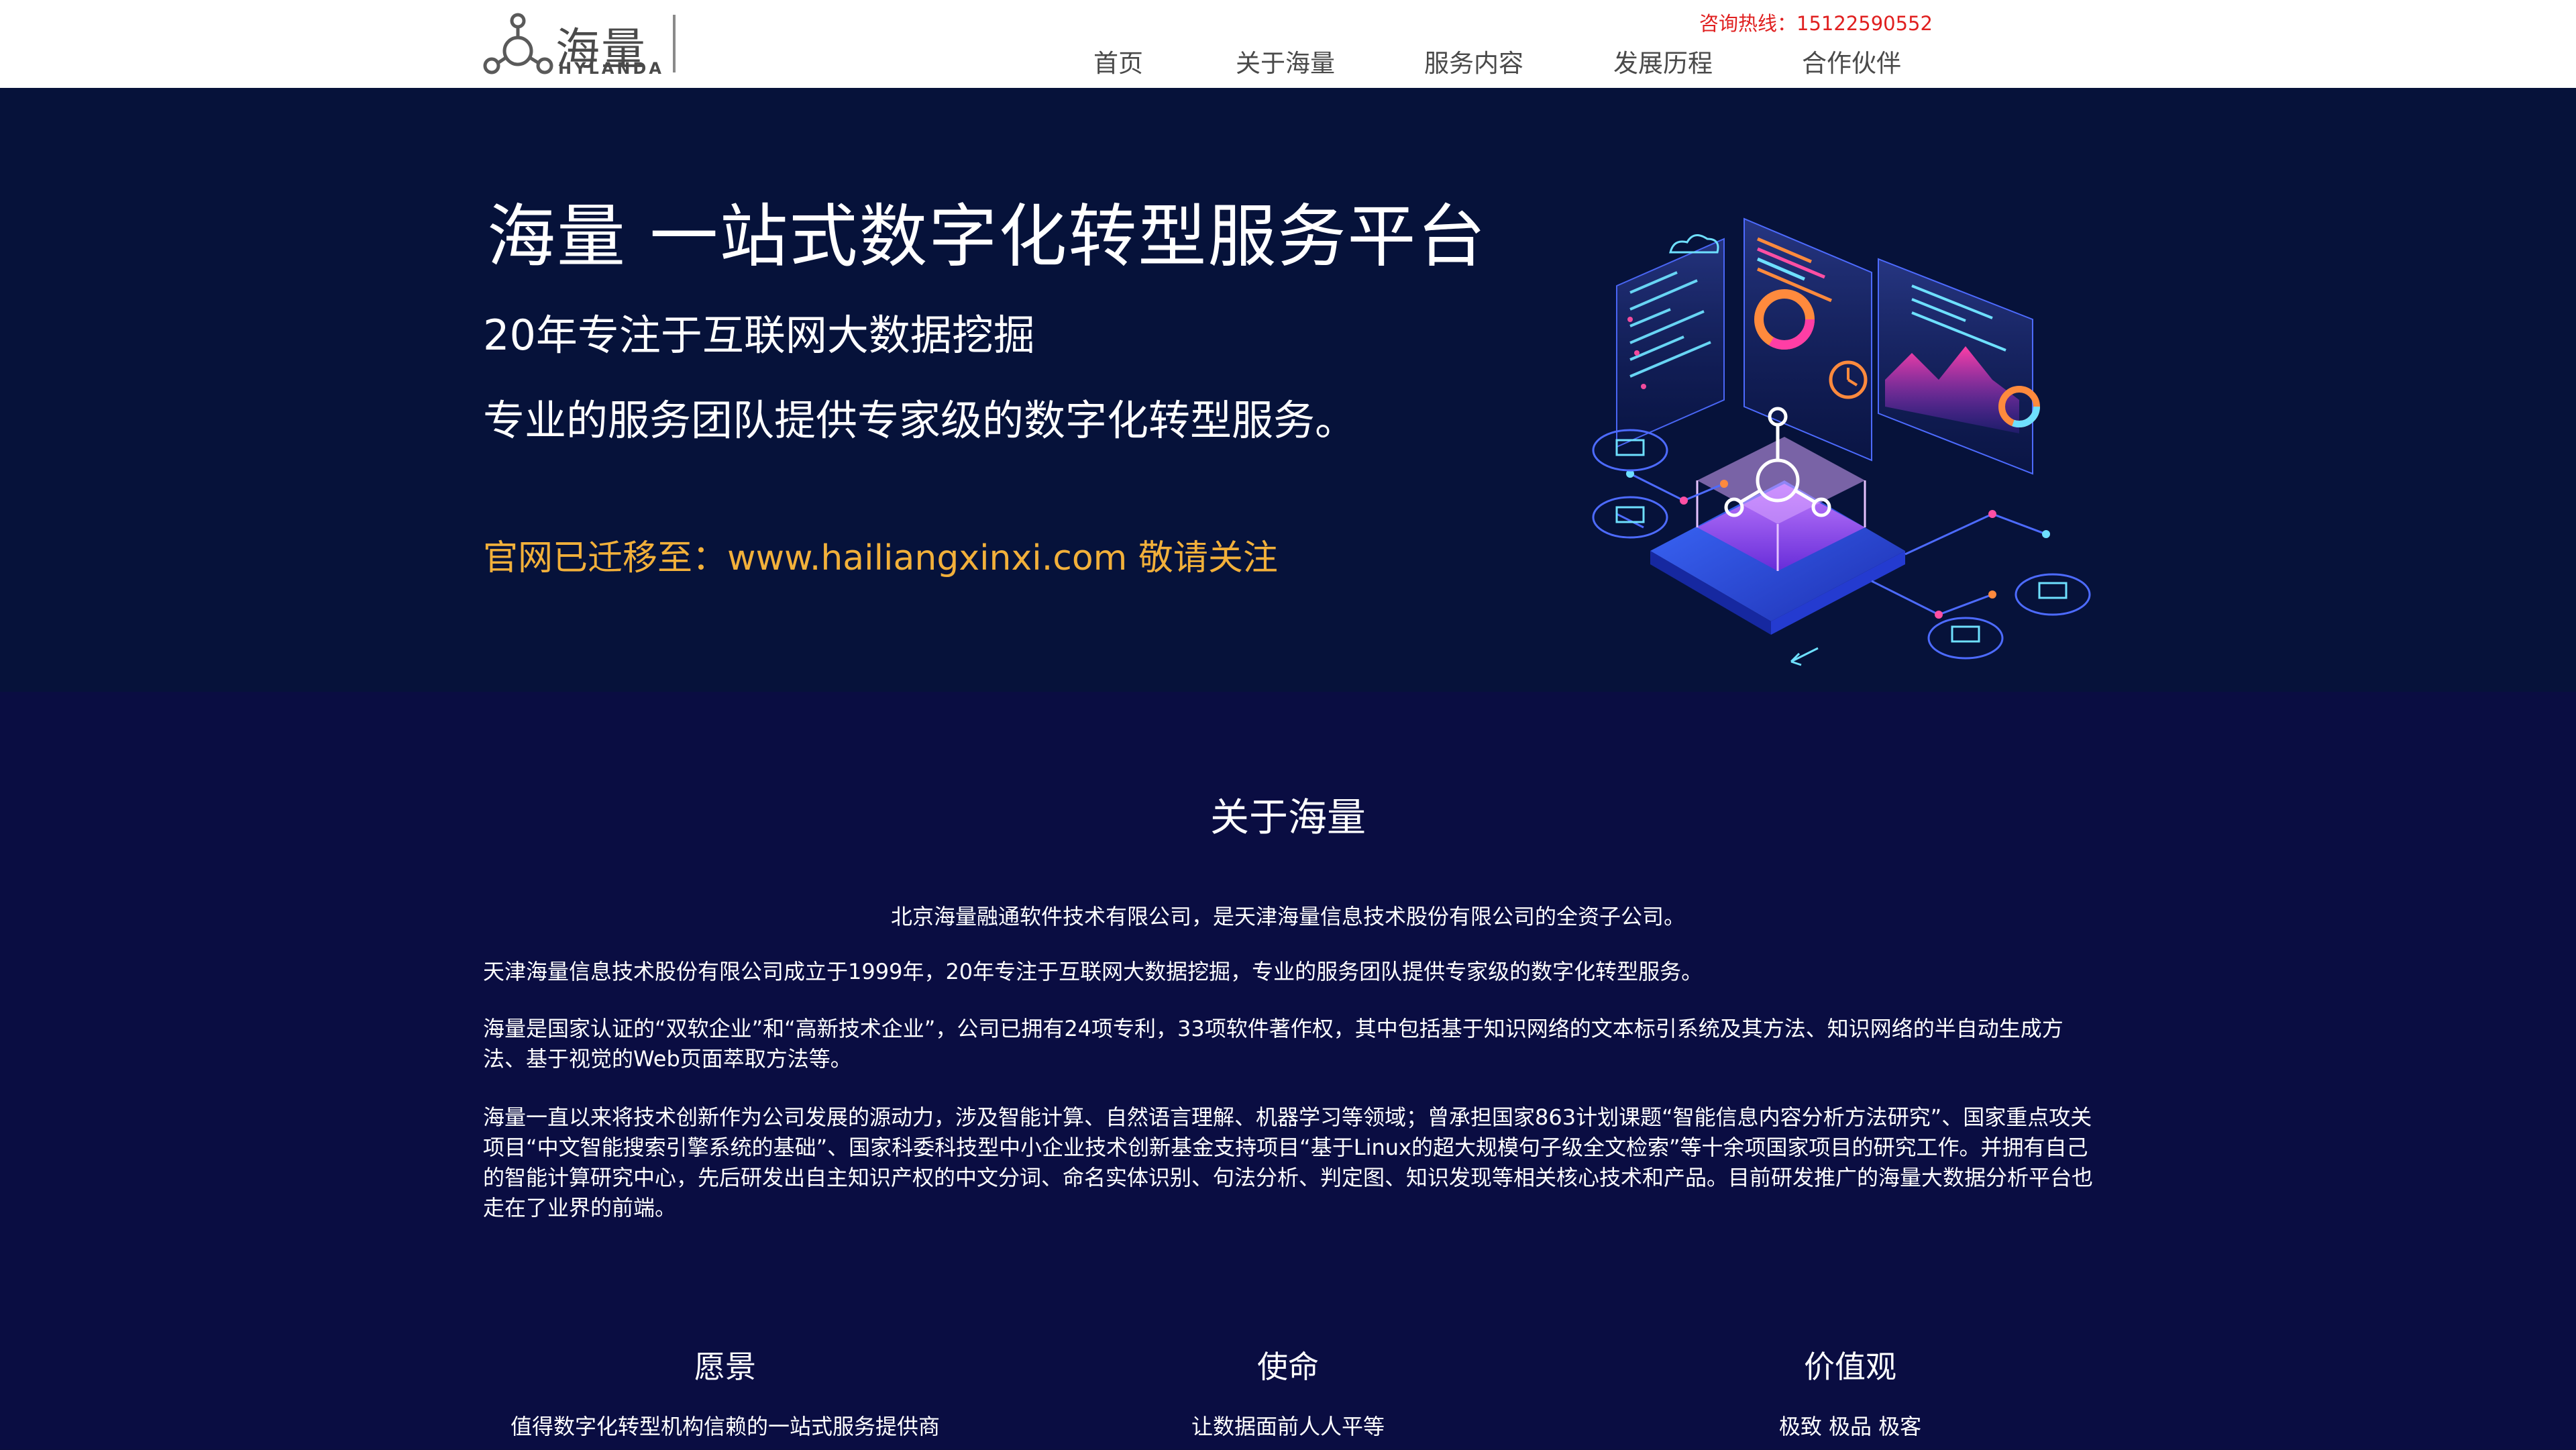 The image size is (2576, 1450). Describe the element at coordinates (611, 68) in the screenshot. I see `logo-english-name: HYLANDA` at that location.